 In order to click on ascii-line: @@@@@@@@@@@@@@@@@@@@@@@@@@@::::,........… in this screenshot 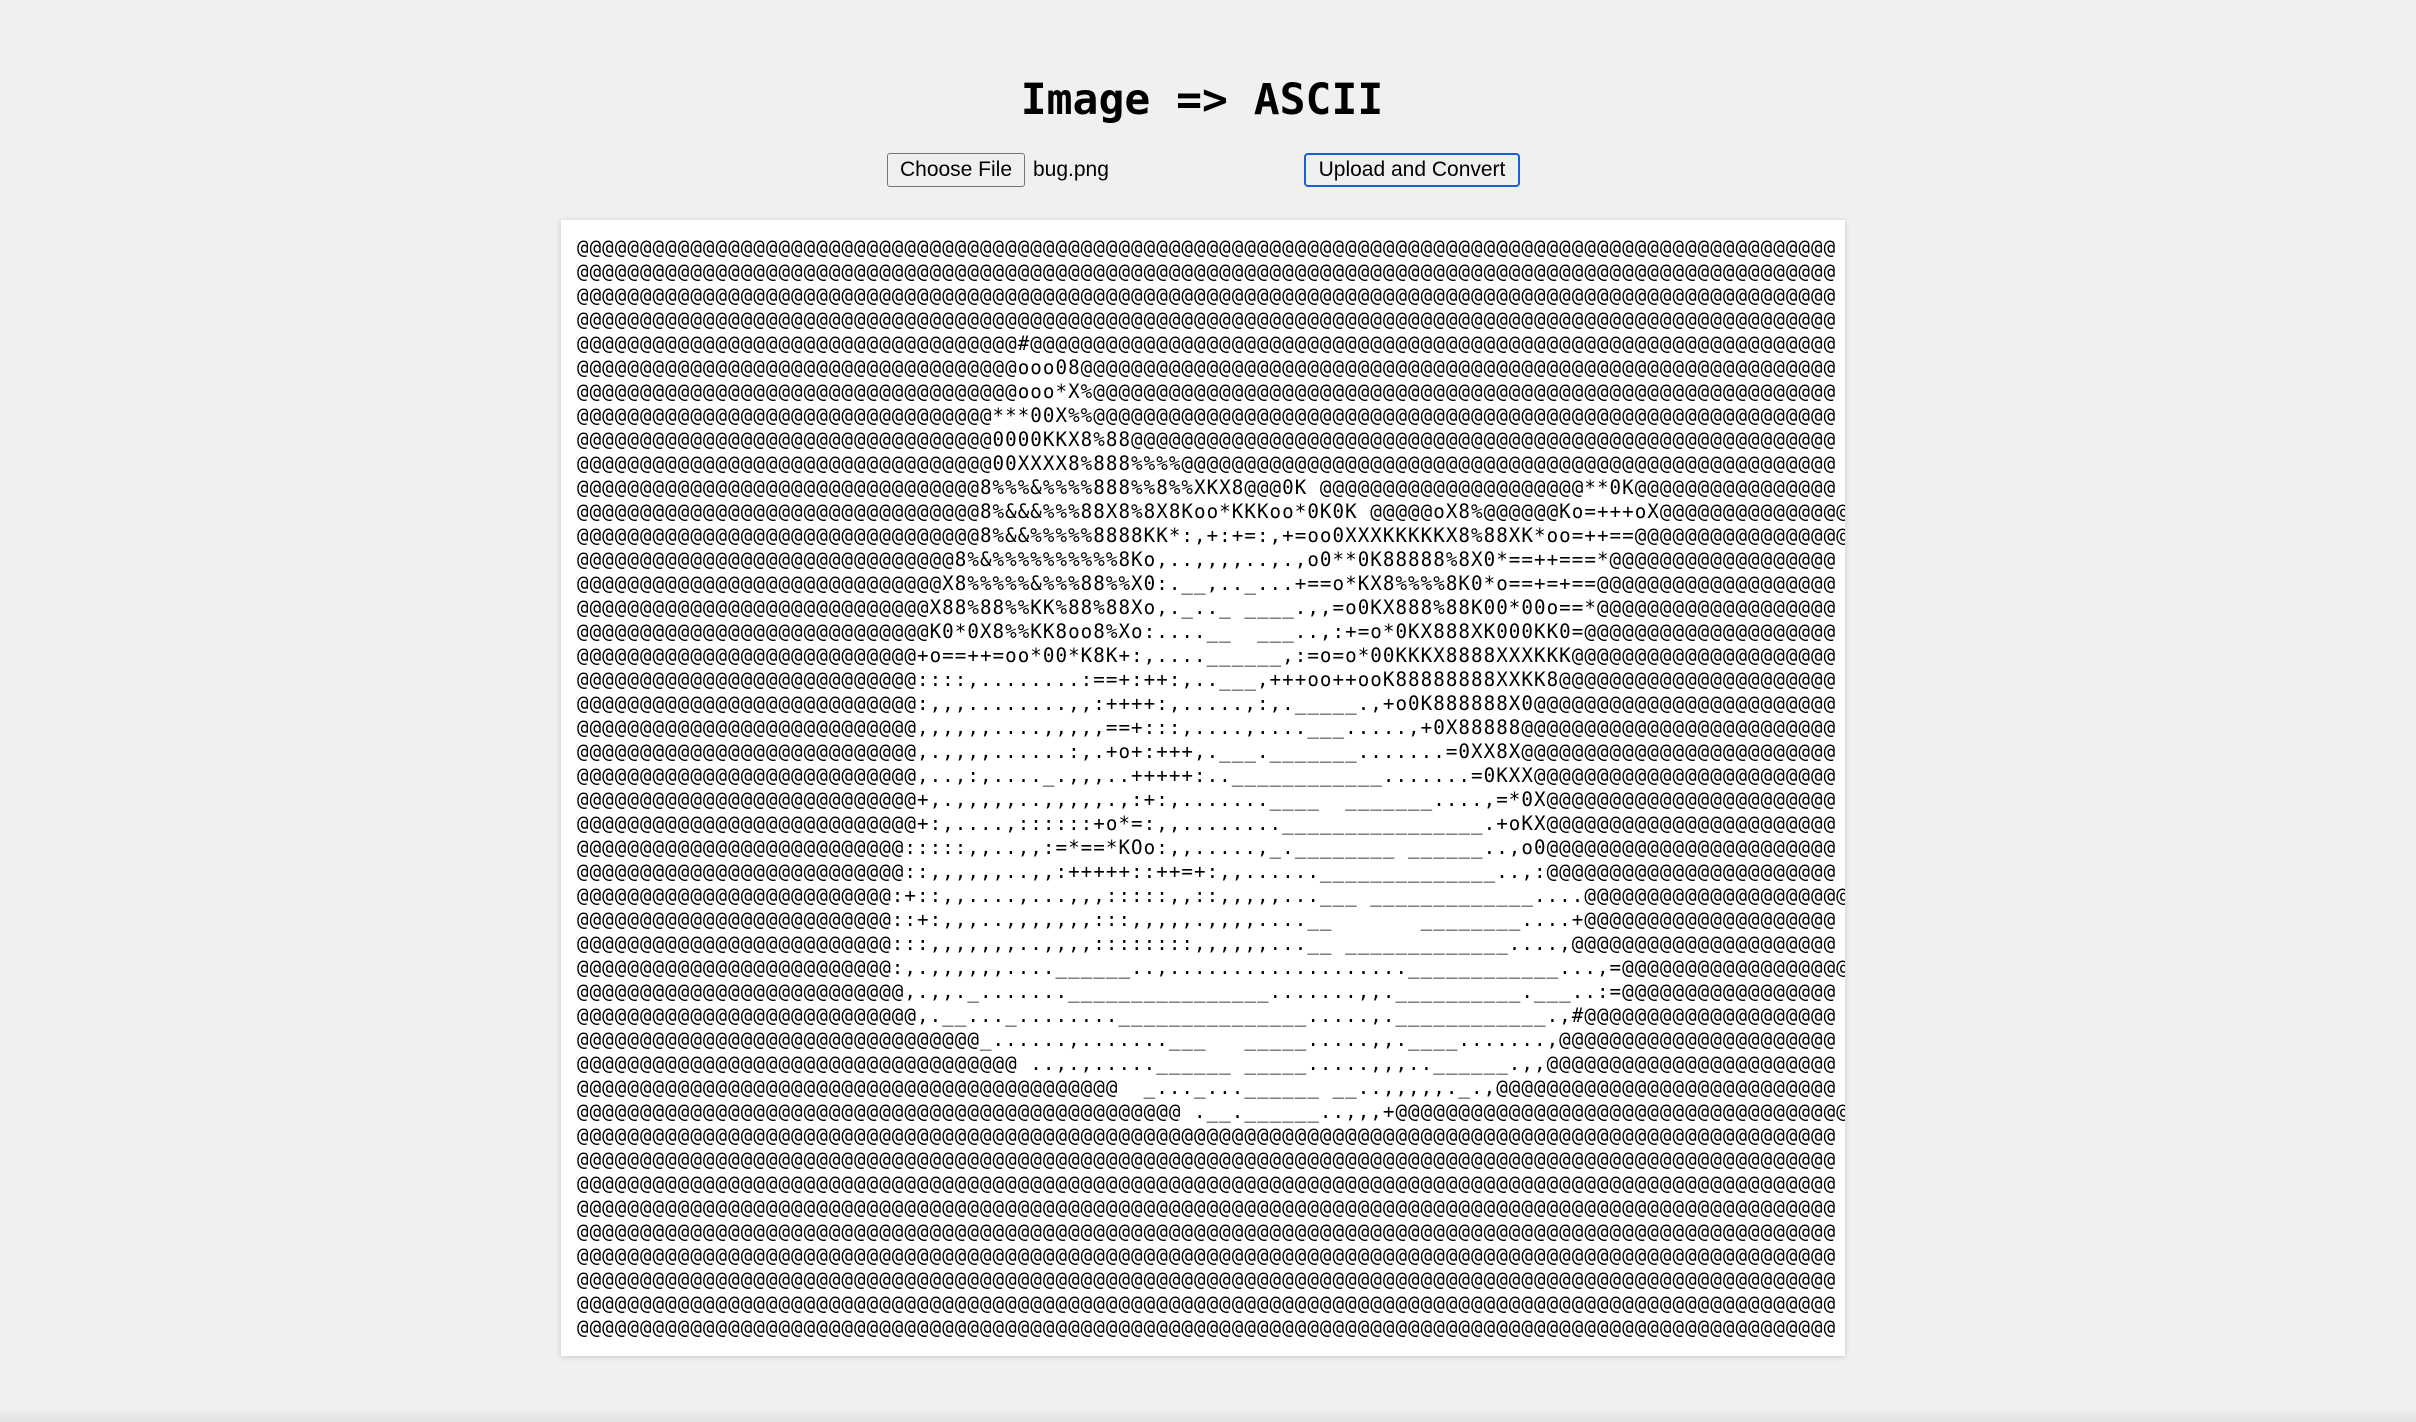, I will do `click(1207, 679)`.